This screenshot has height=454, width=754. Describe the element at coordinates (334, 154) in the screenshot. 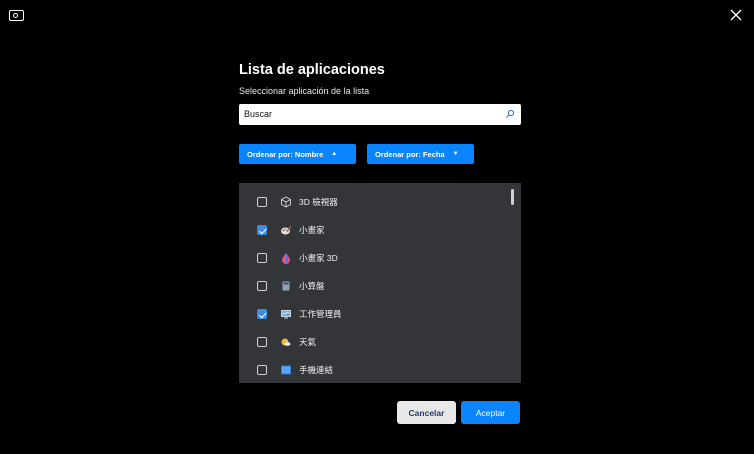

I see `caret-up-icon: ▲` at that location.